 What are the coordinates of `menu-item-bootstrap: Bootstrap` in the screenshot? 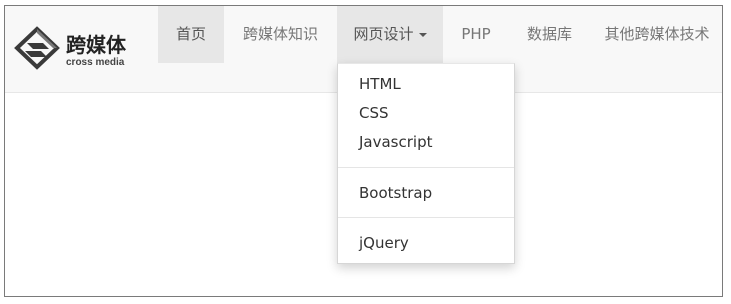 It's located at (395, 193).